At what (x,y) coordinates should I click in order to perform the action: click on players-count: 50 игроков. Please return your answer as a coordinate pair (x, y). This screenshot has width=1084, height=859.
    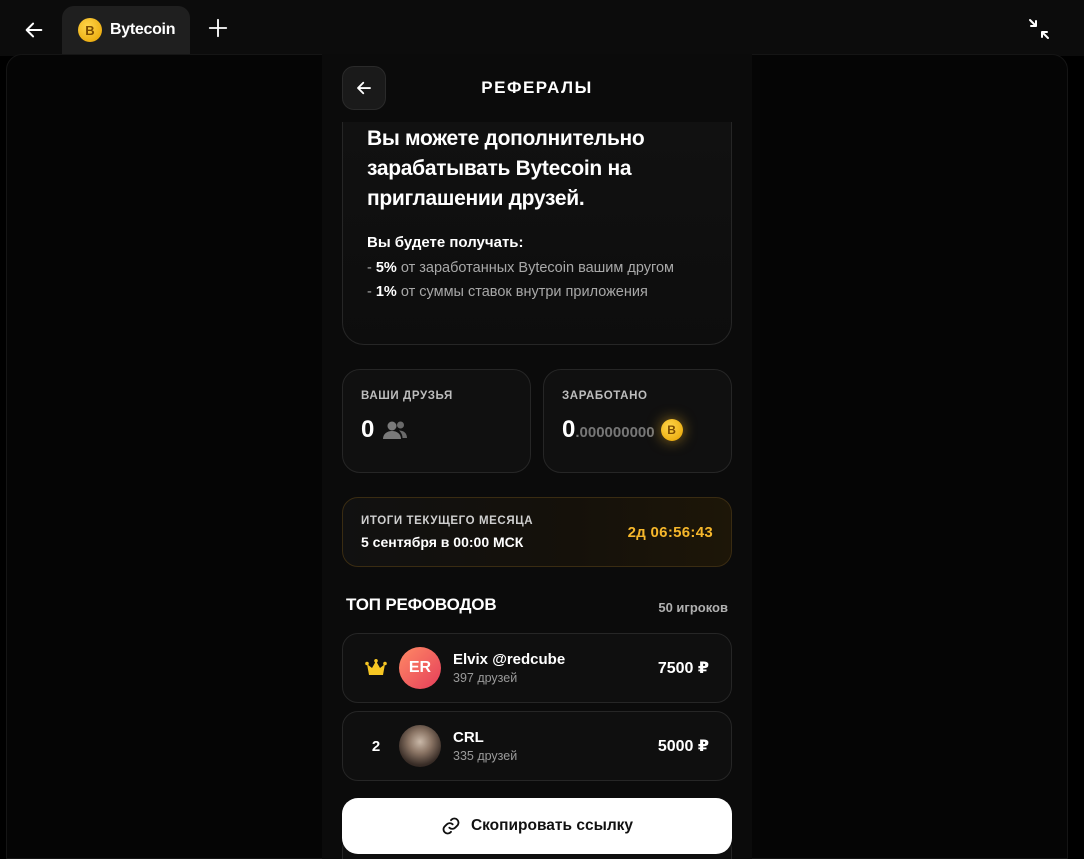
    Looking at the image, I should click on (693, 607).